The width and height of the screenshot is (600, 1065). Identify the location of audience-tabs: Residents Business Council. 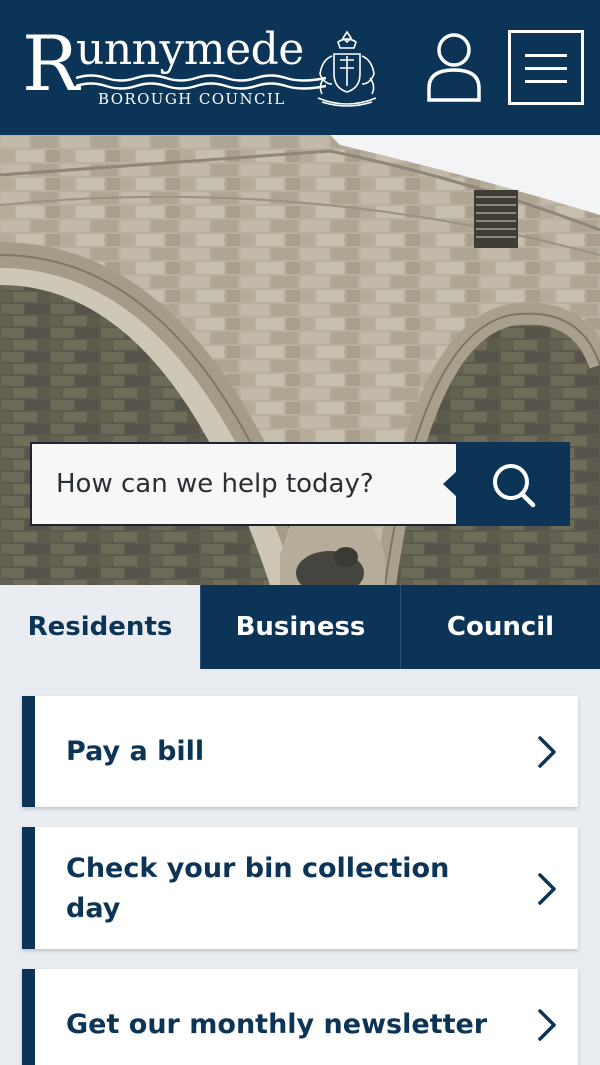
(300, 627).